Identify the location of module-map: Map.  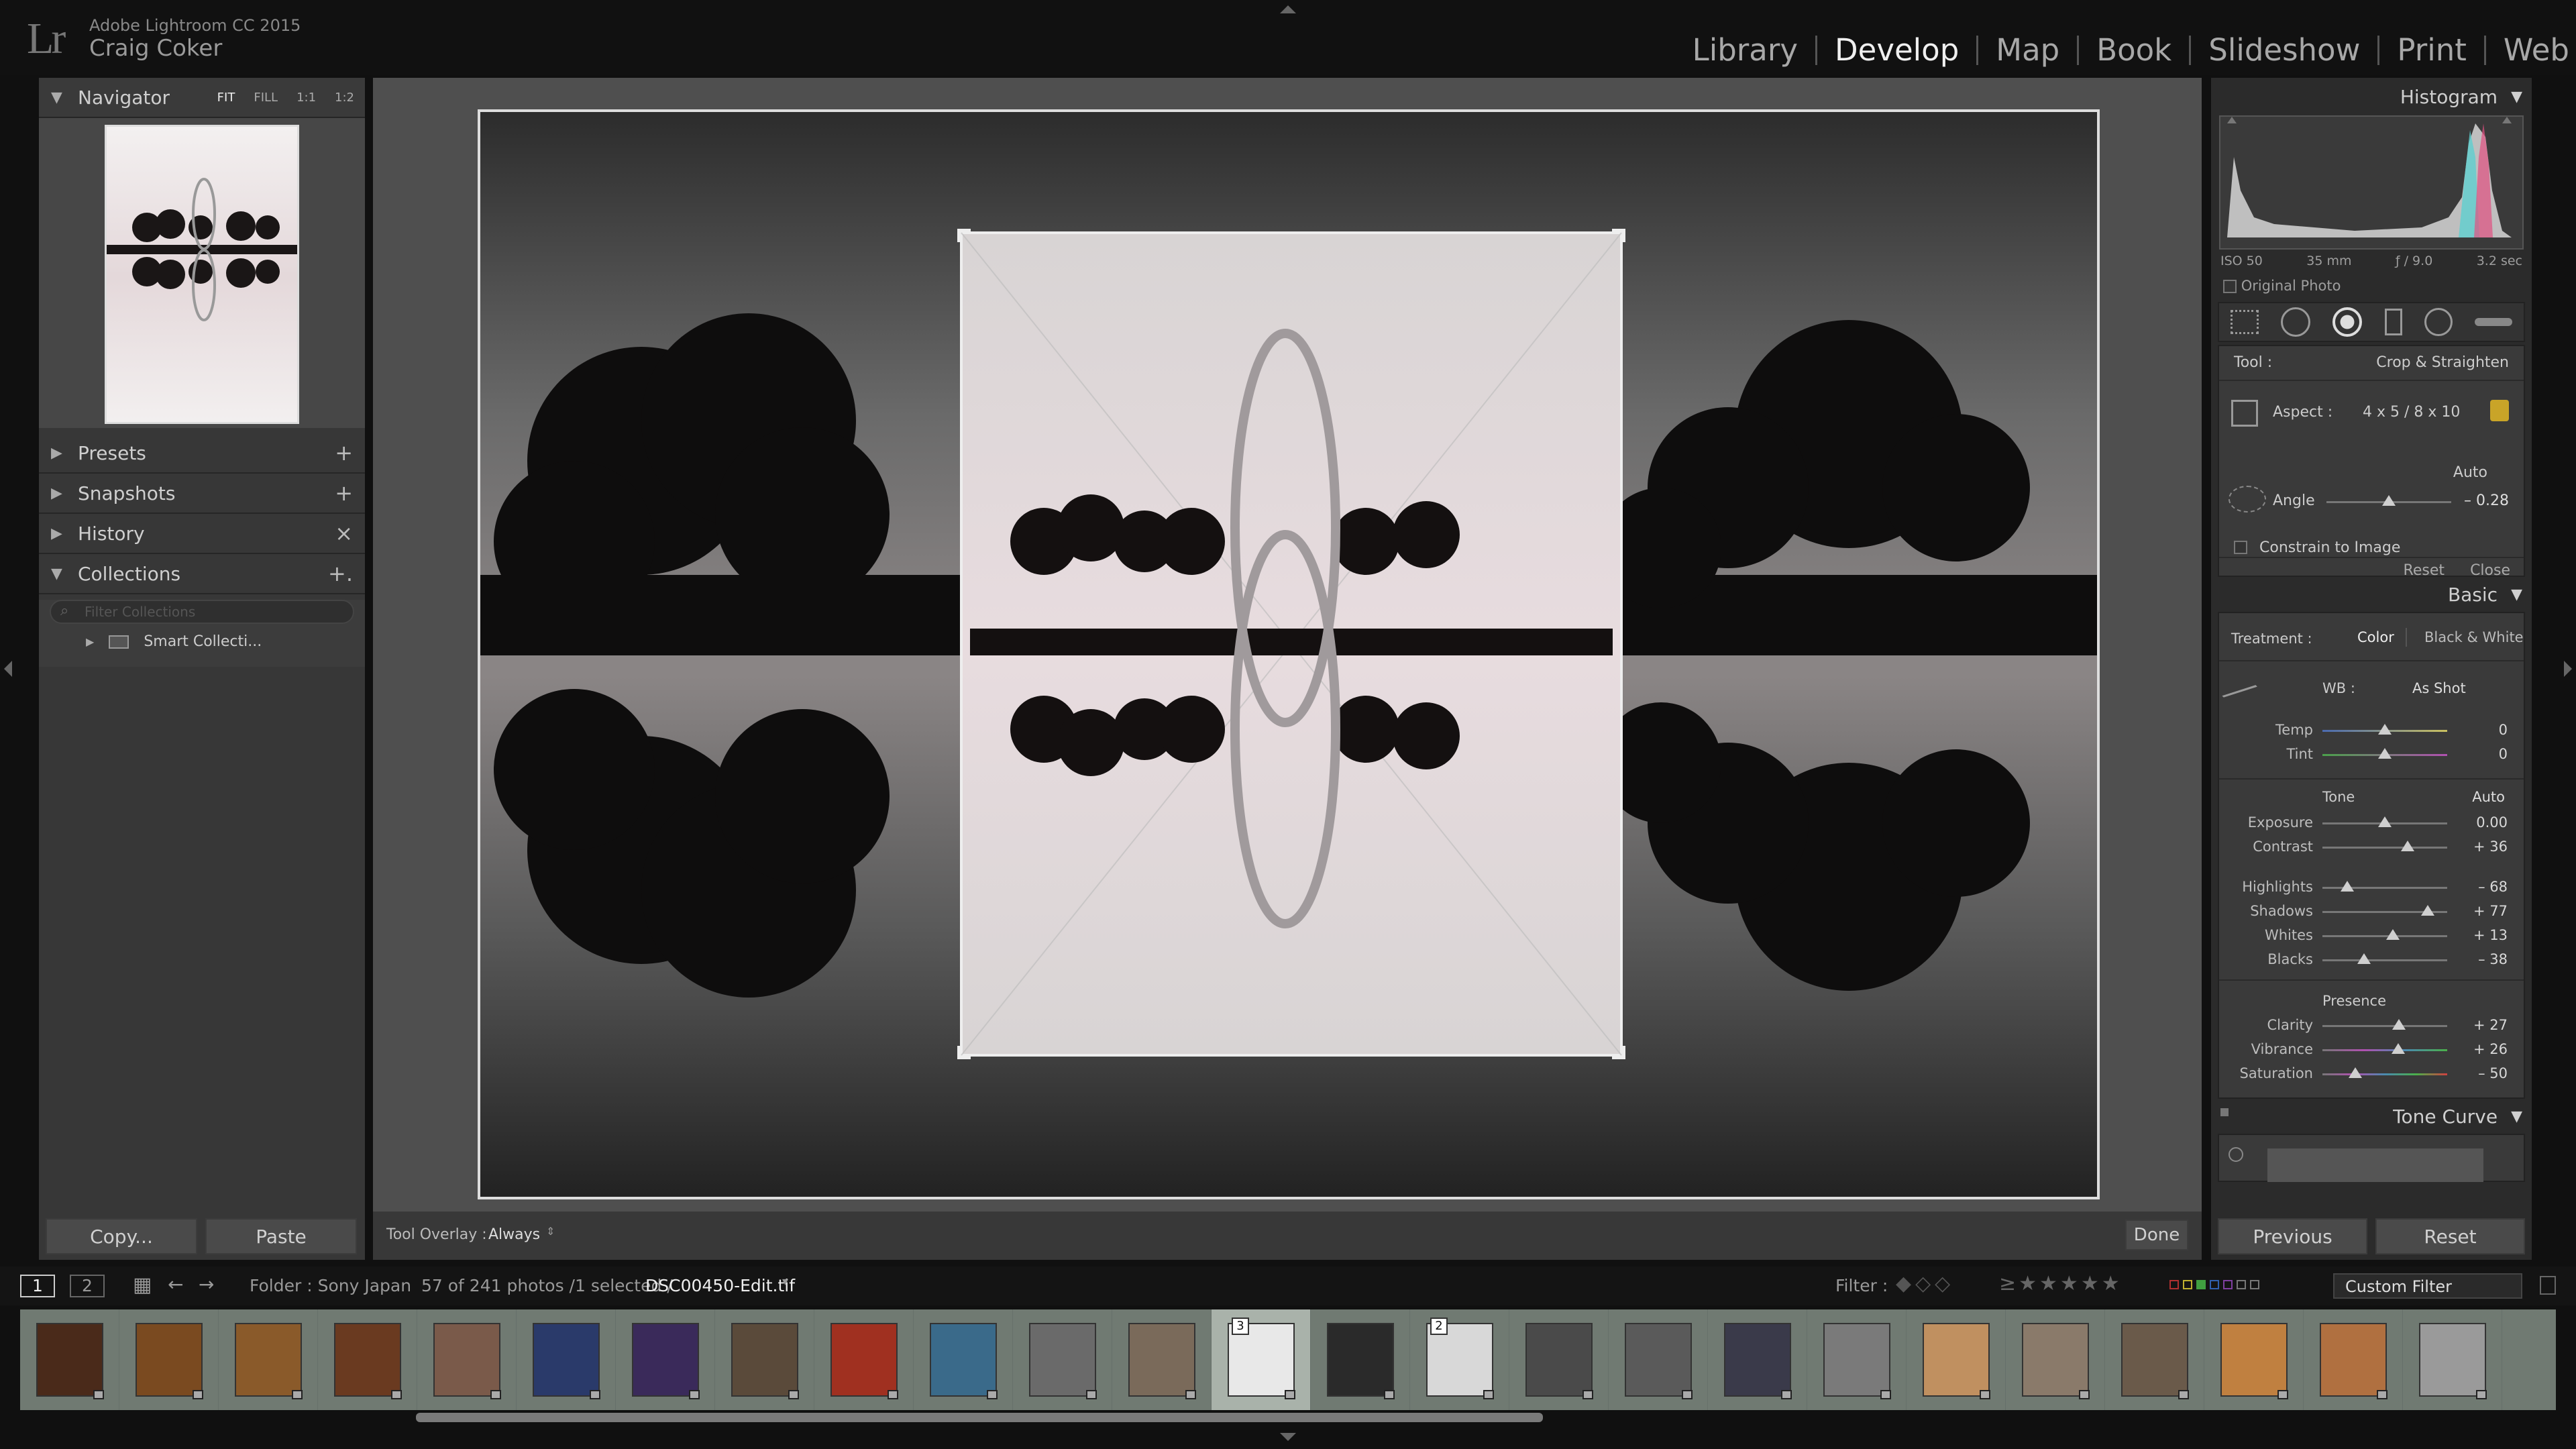
(2027, 50).